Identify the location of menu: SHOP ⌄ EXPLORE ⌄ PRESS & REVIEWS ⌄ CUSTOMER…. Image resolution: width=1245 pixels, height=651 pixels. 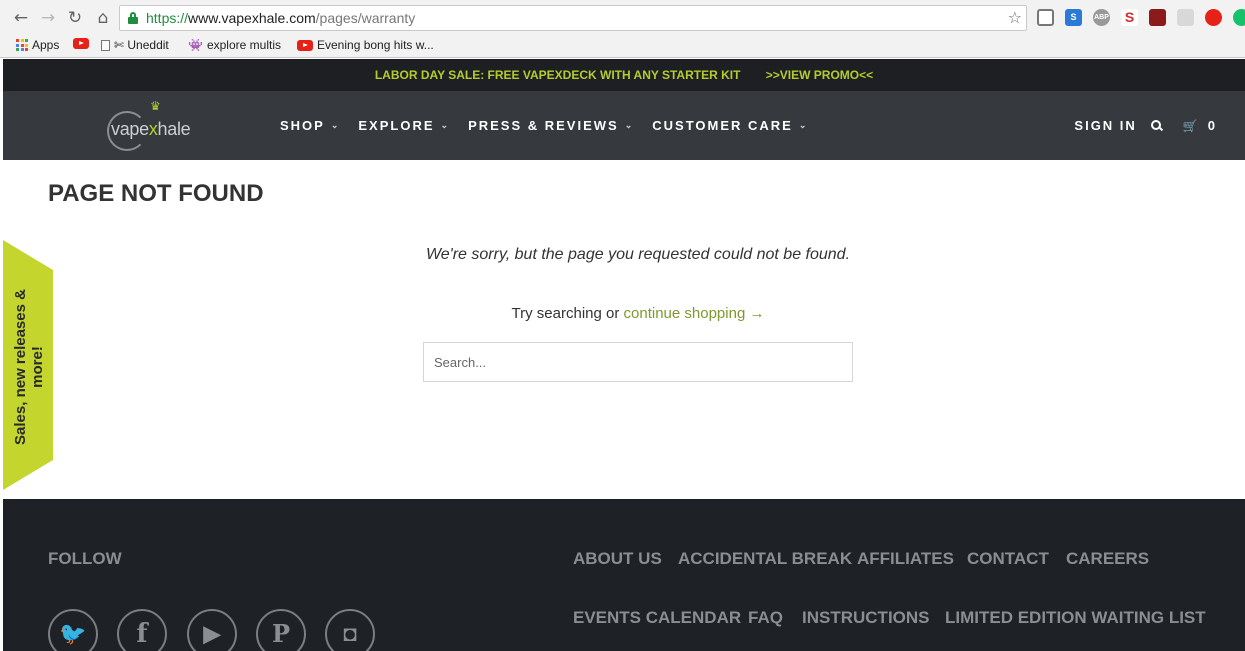
(553, 125).